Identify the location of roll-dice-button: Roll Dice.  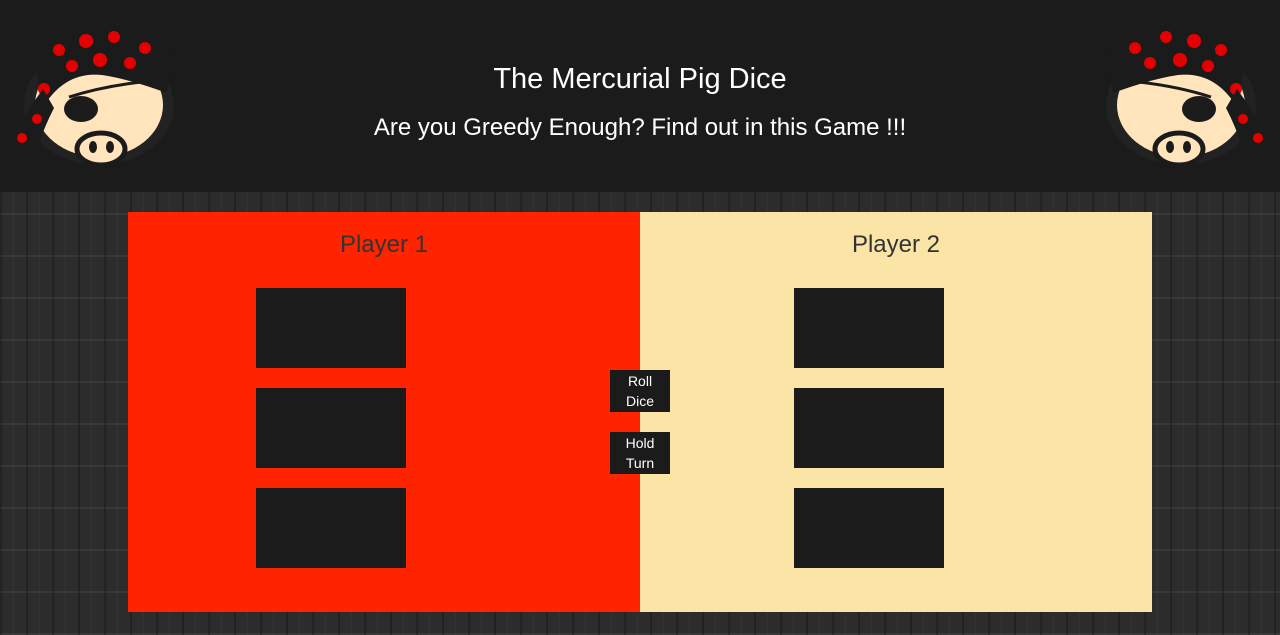
(640, 391).